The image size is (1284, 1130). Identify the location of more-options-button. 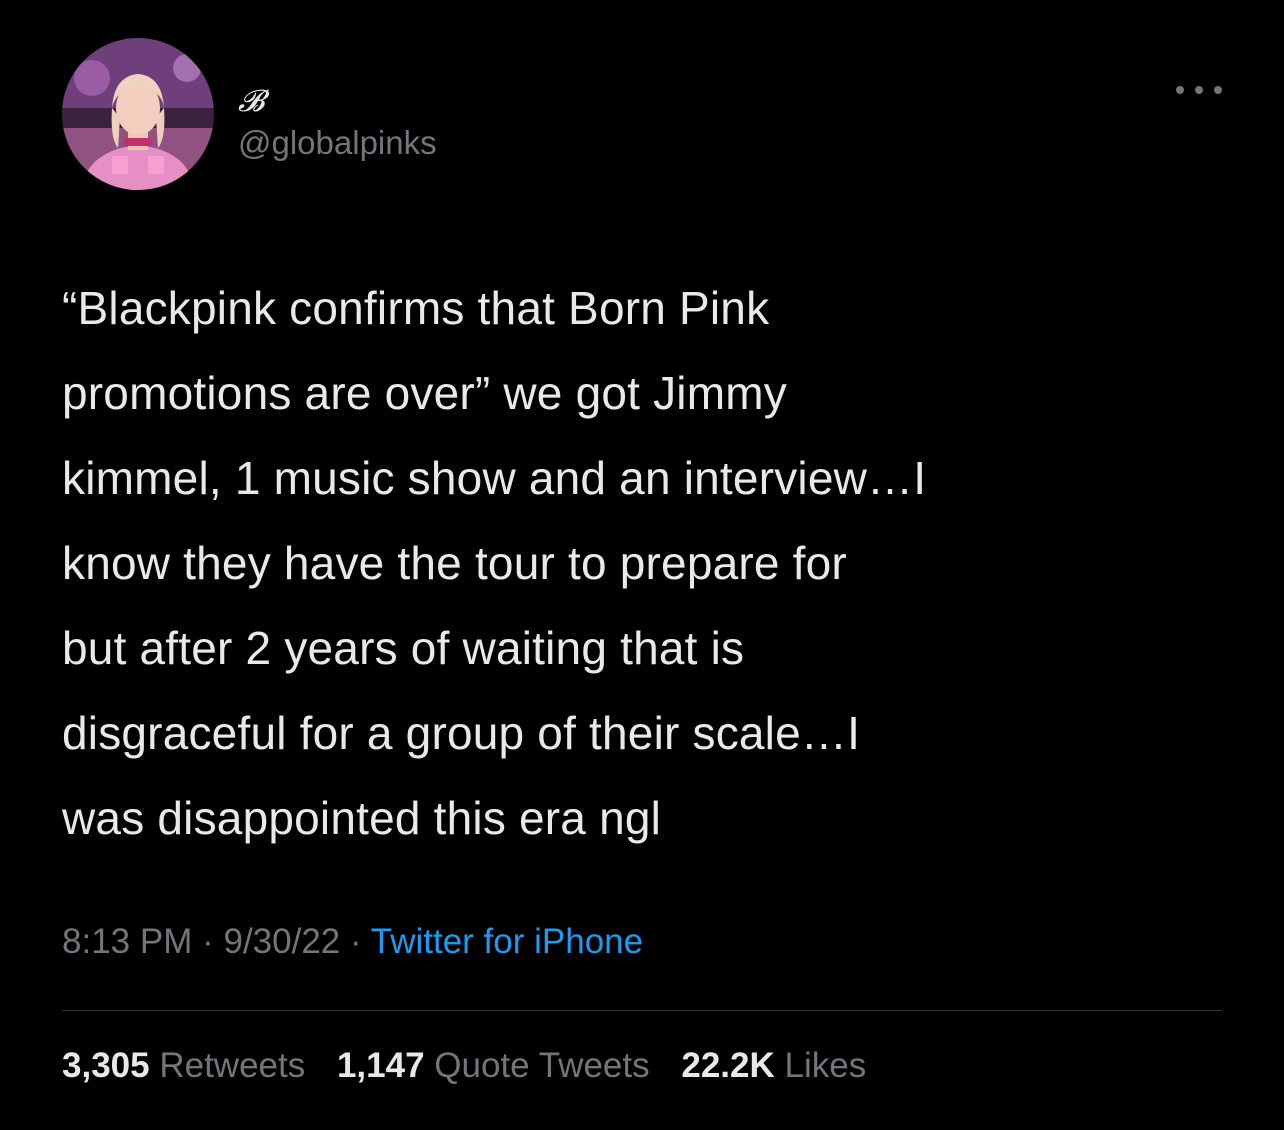
(1199, 90).